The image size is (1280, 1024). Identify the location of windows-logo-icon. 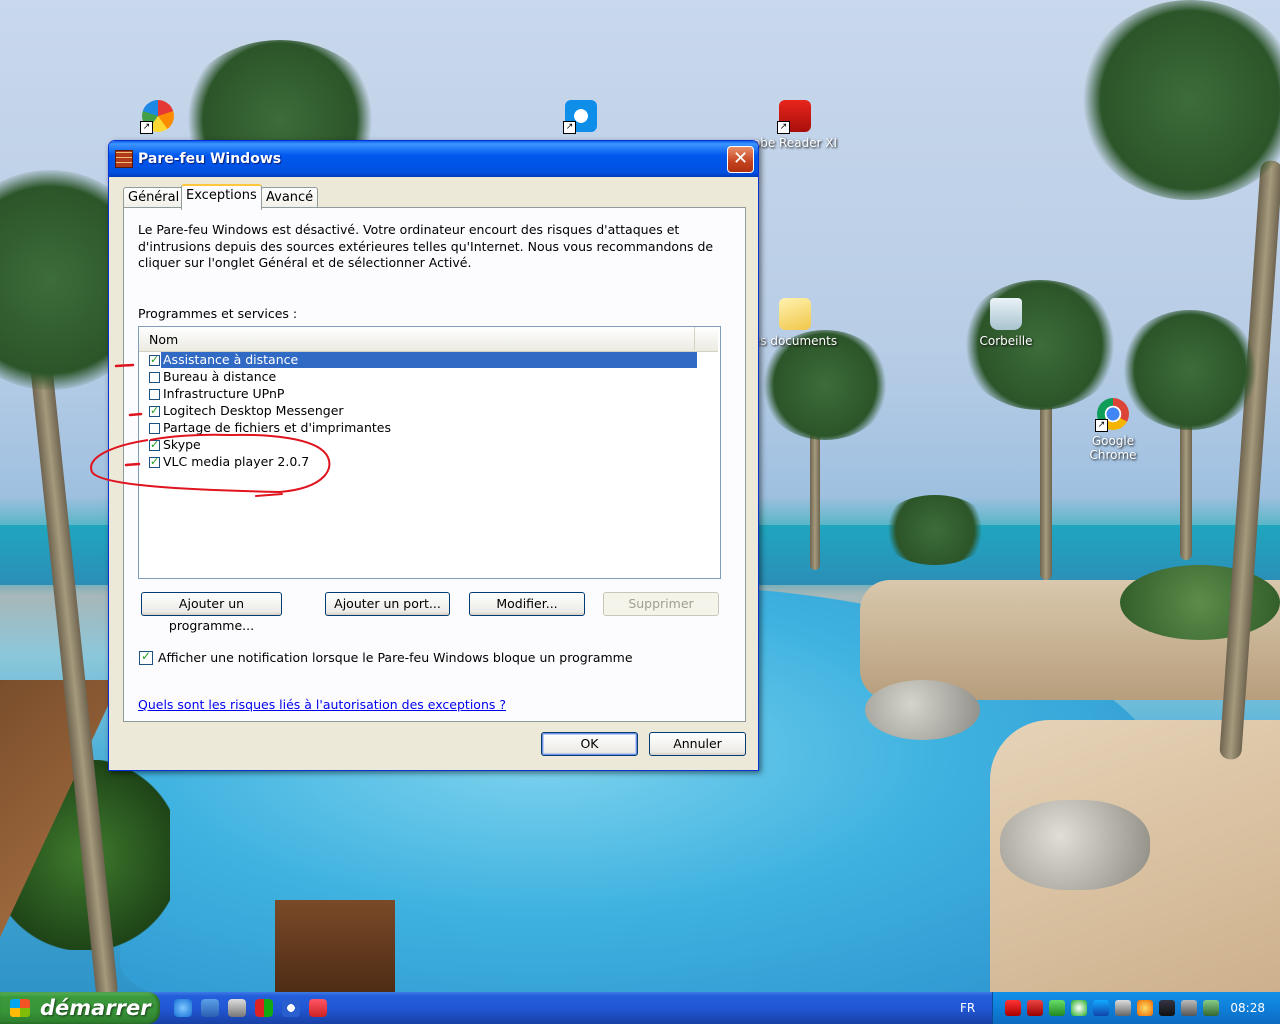
(20, 1008).